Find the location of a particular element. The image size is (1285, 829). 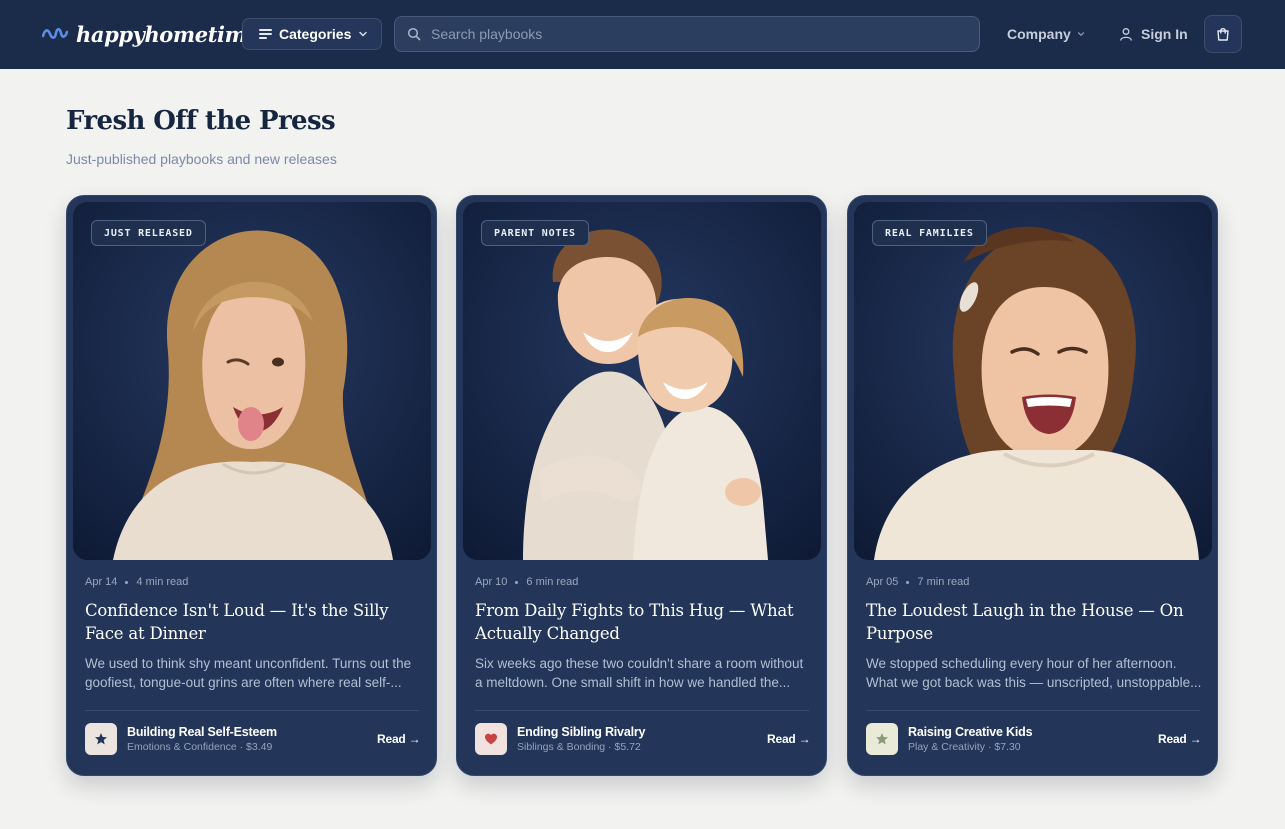

shopping-bag-icon is located at coordinates (1223, 34).